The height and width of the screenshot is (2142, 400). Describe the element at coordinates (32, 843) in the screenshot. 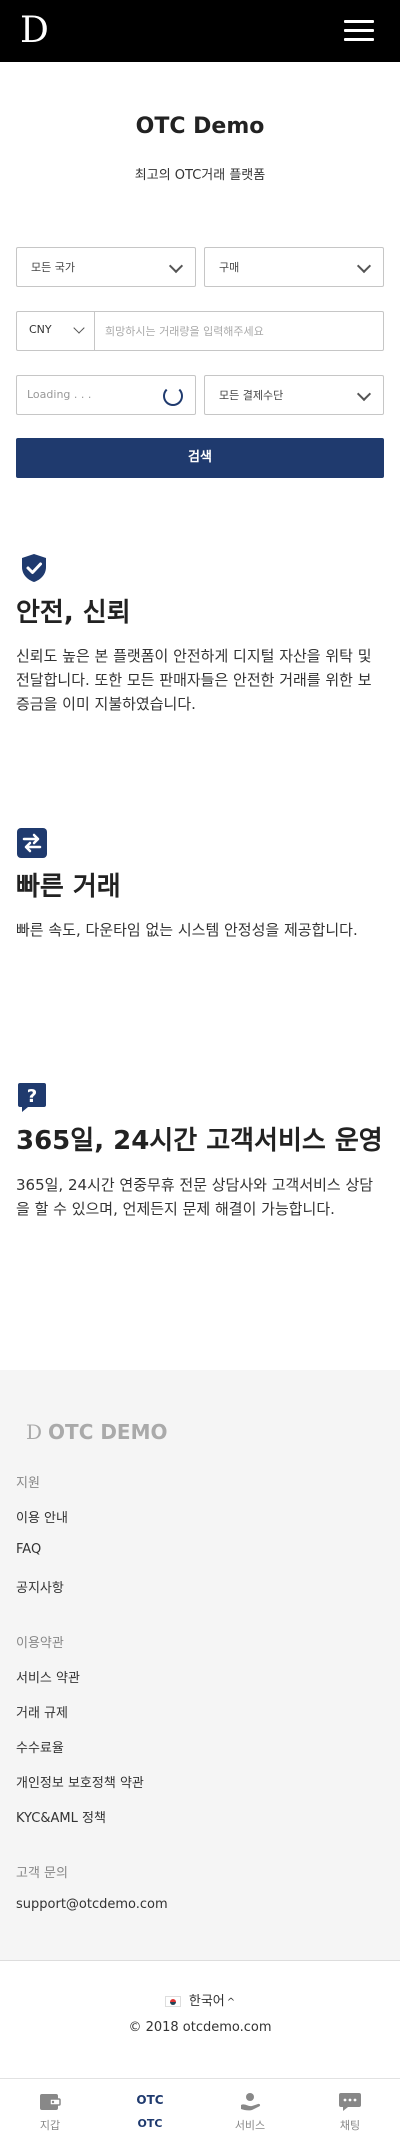

I see `exchange-icon` at that location.